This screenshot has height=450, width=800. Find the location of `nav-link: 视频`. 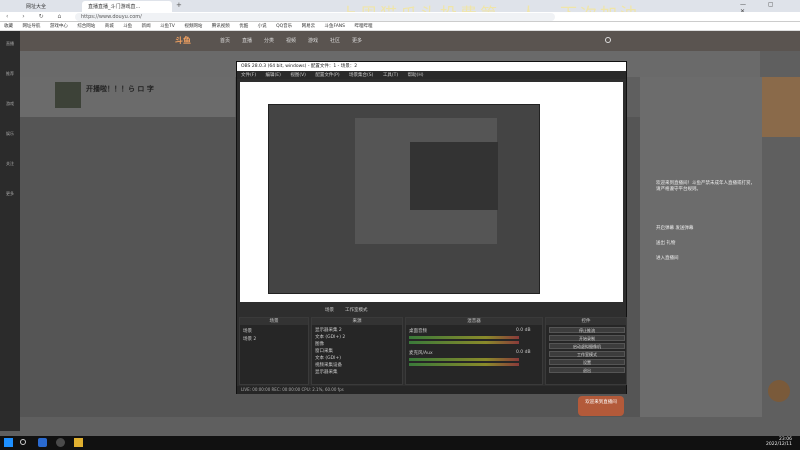

nav-link: 视频 is located at coordinates (291, 40).